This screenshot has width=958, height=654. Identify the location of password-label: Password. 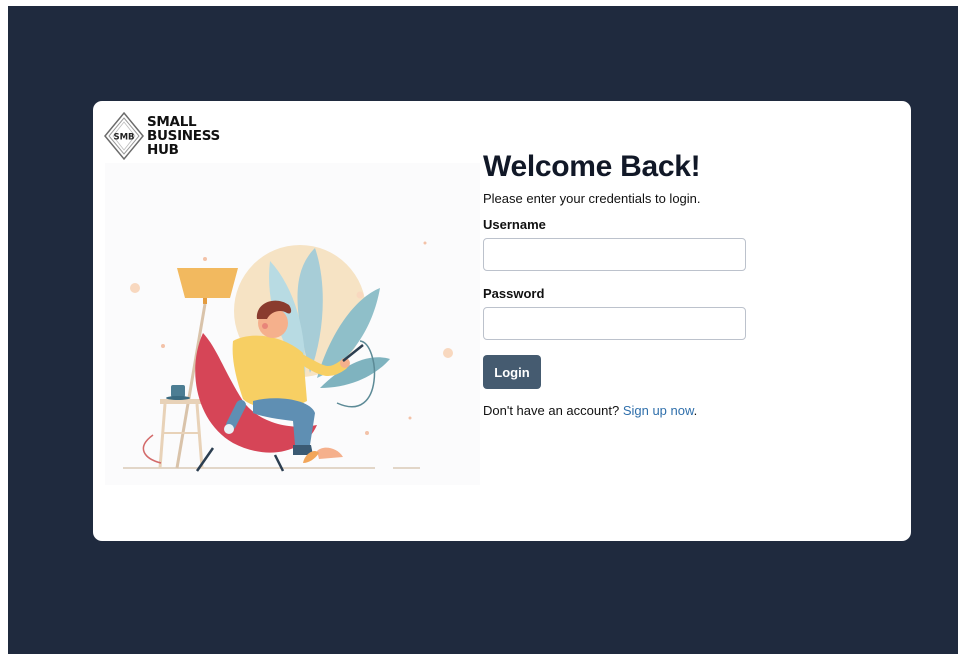
(514, 293).